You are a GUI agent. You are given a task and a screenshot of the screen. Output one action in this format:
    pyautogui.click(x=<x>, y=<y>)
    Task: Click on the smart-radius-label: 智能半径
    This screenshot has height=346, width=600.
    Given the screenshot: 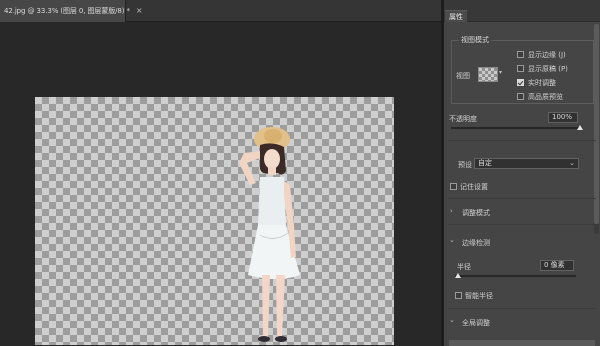 What is the action you would take?
    pyautogui.click(x=479, y=296)
    